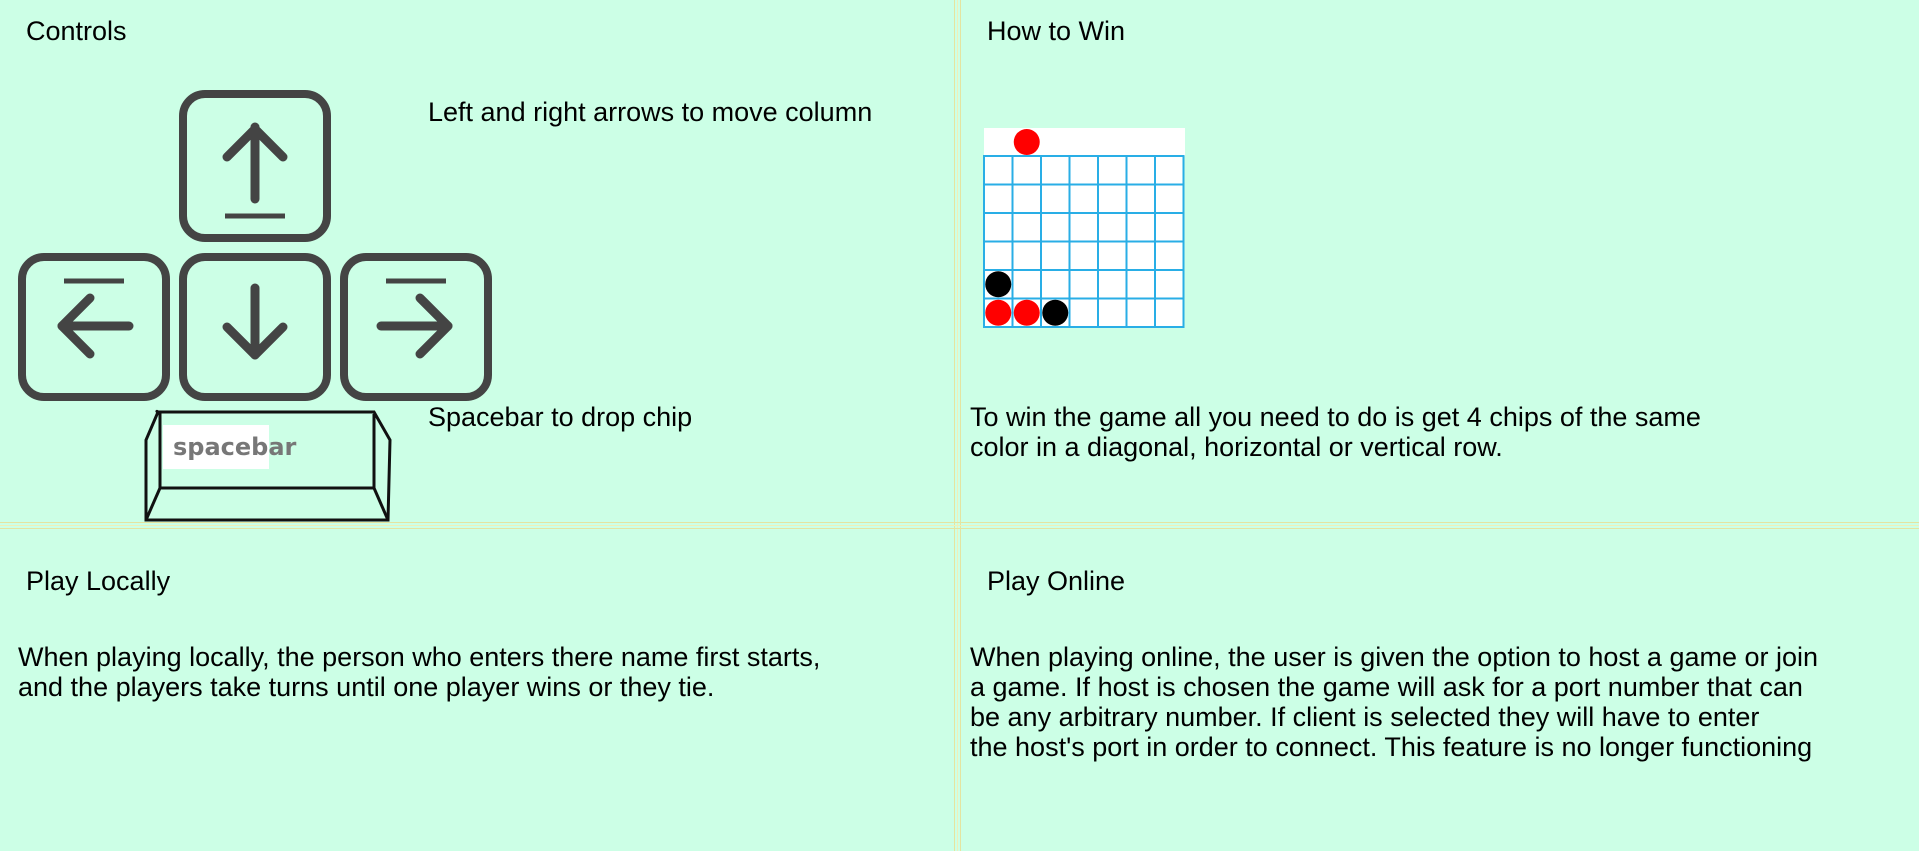  I want to click on keyboard-keys-illustration: spacebar, so click(255, 306).